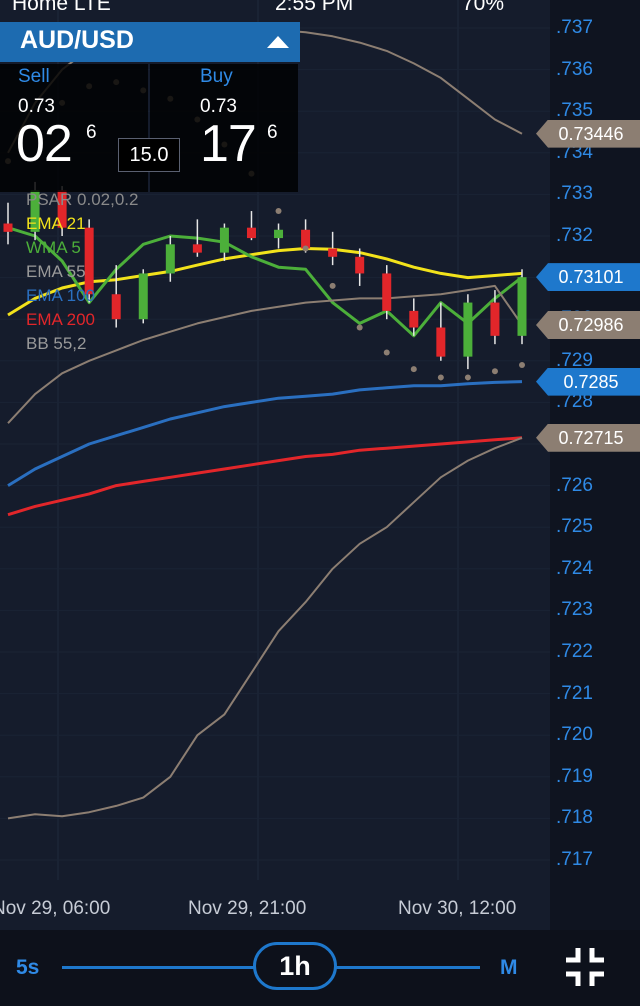  I want to click on status-bar: Home LTE 2:55 PM 70%, so click(320, 7).